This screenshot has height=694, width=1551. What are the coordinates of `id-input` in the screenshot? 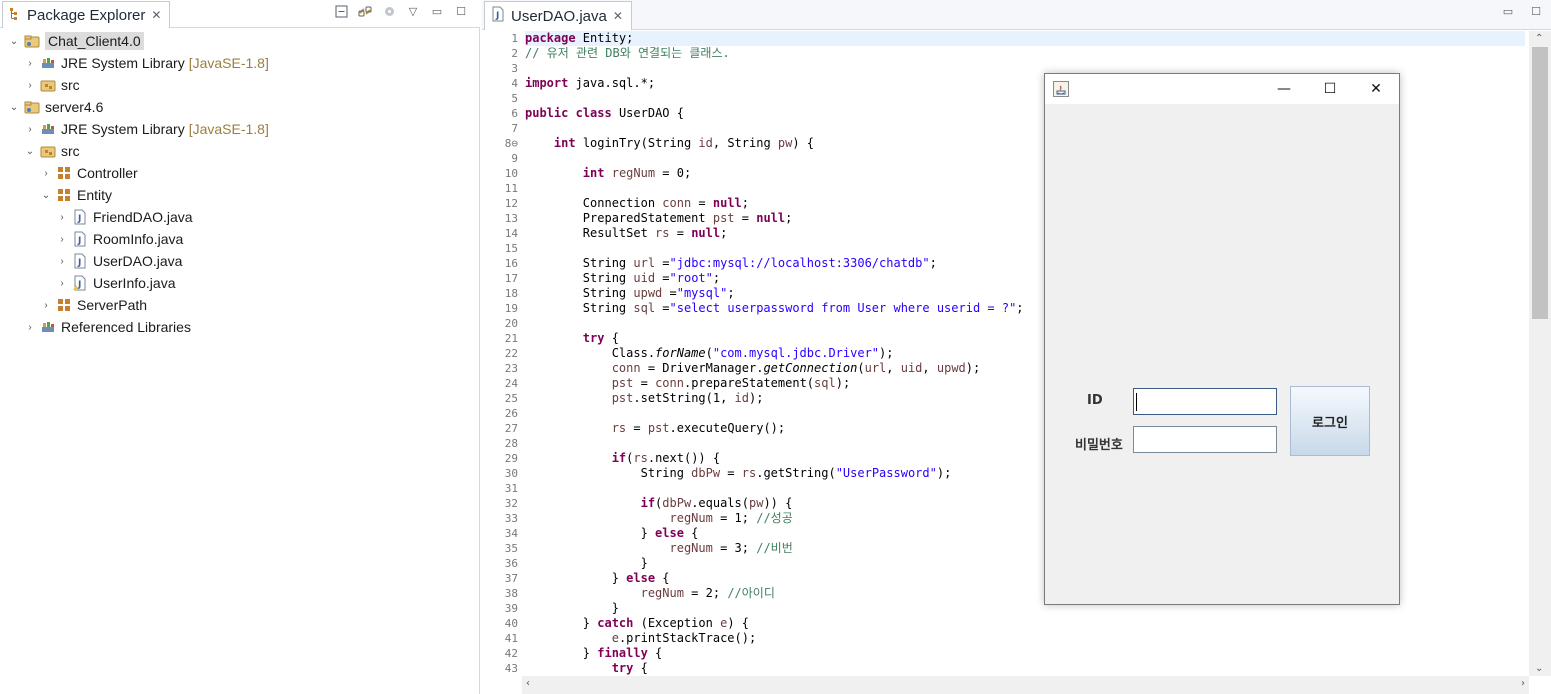 It's located at (1205, 401).